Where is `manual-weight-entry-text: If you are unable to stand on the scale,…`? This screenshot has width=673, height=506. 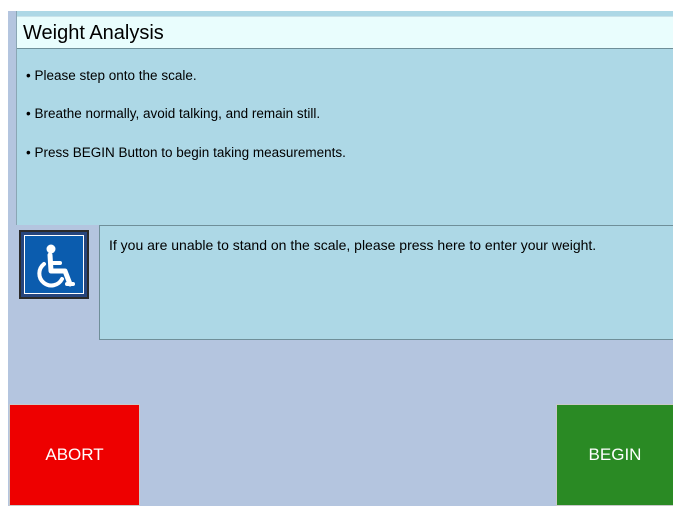 manual-weight-entry-text: If you are unable to stand on the scale,… is located at coordinates (353, 245).